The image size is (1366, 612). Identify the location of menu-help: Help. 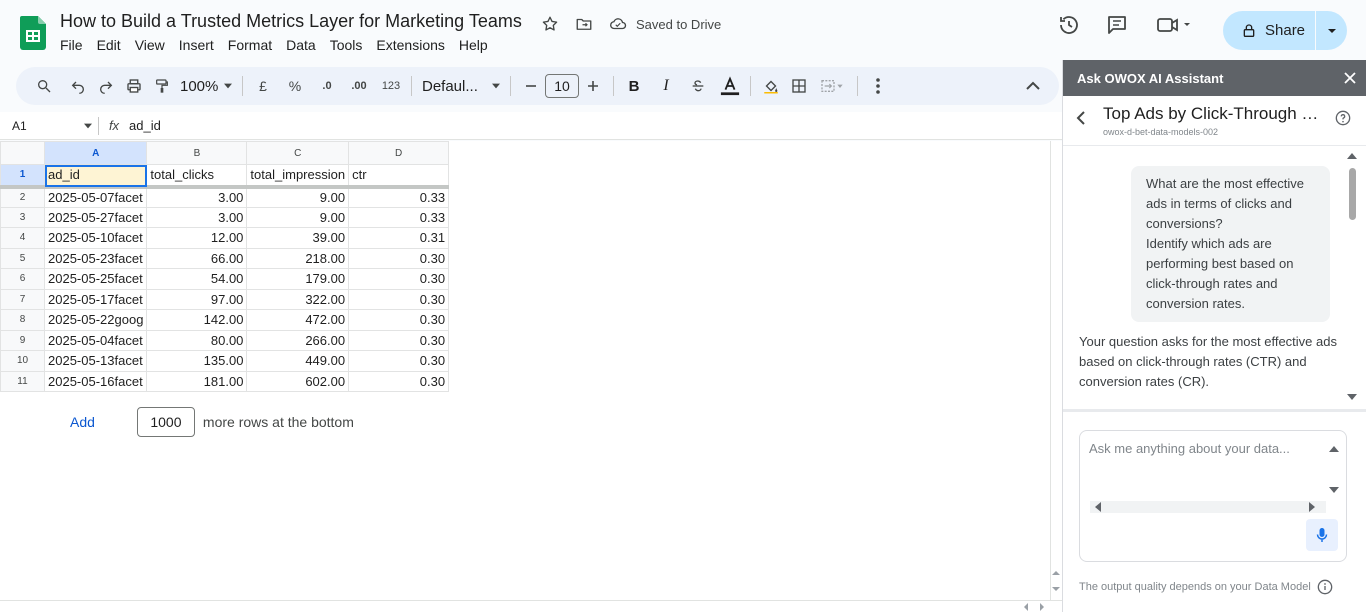
(473, 45).